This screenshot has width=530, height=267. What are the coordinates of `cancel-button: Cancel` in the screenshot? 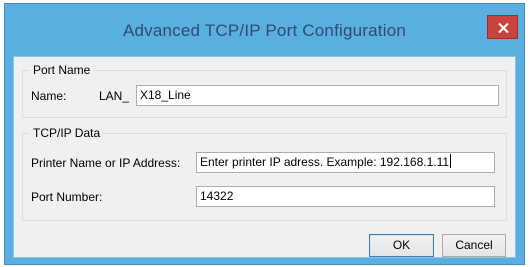 It's located at (474, 245).